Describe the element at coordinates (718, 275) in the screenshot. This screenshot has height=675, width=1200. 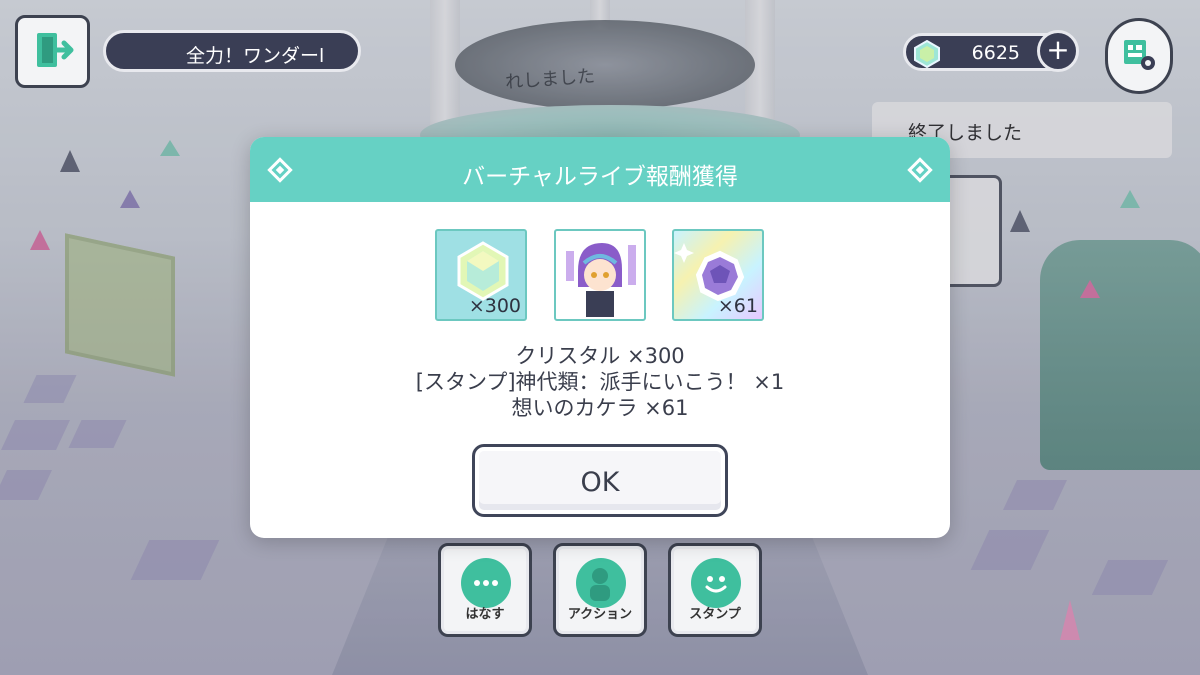
I see `reward-item-omoi-no-kakera: ×61` at that location.